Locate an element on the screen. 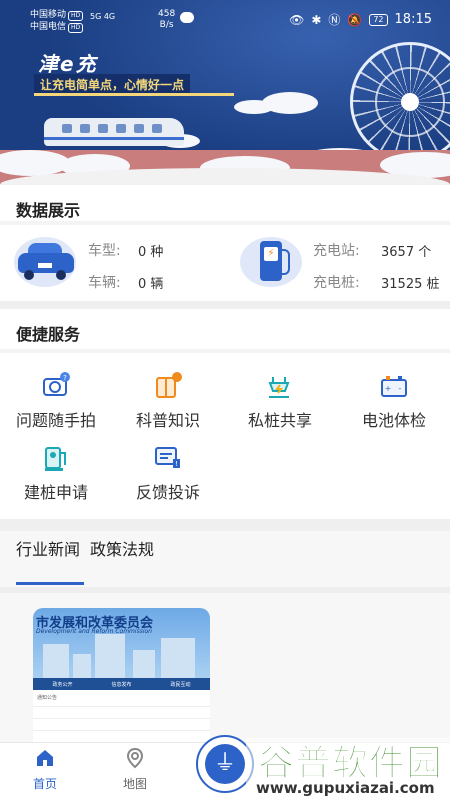 This screenshot has width=450, height=800. data-display-title: 数据展示 is located at coordinates (48, 210).